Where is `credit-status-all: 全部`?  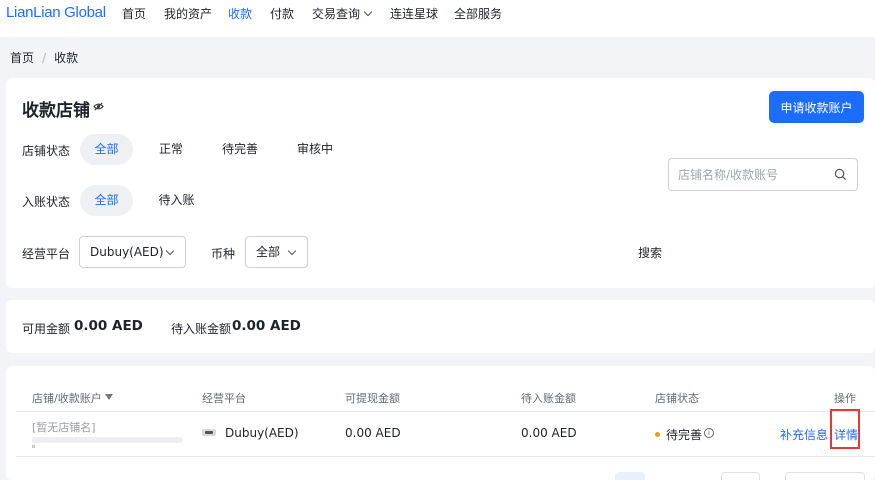 credit-status-all: 全部 is located at coordinates (106, 200).